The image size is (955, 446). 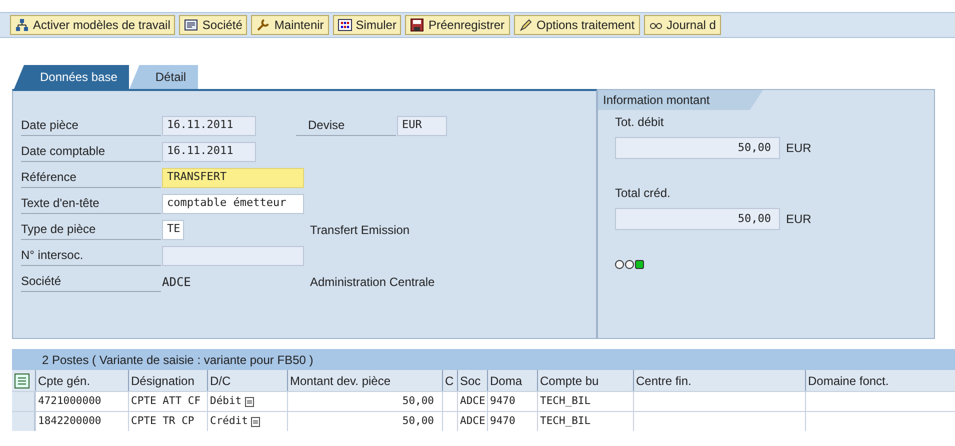 What do you see at coordinates (70, 421) in the screenshot?
I see `table-cell-text: 1842200000` at bounding box center [70, 421].